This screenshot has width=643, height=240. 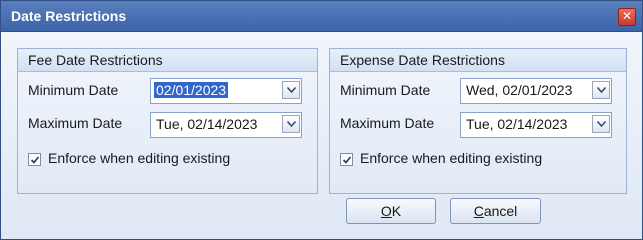 What do you see at coordinates (478, 211) in the screenshot?
I see `cancel-mnemonic: C` at bounding box center [478, 211].